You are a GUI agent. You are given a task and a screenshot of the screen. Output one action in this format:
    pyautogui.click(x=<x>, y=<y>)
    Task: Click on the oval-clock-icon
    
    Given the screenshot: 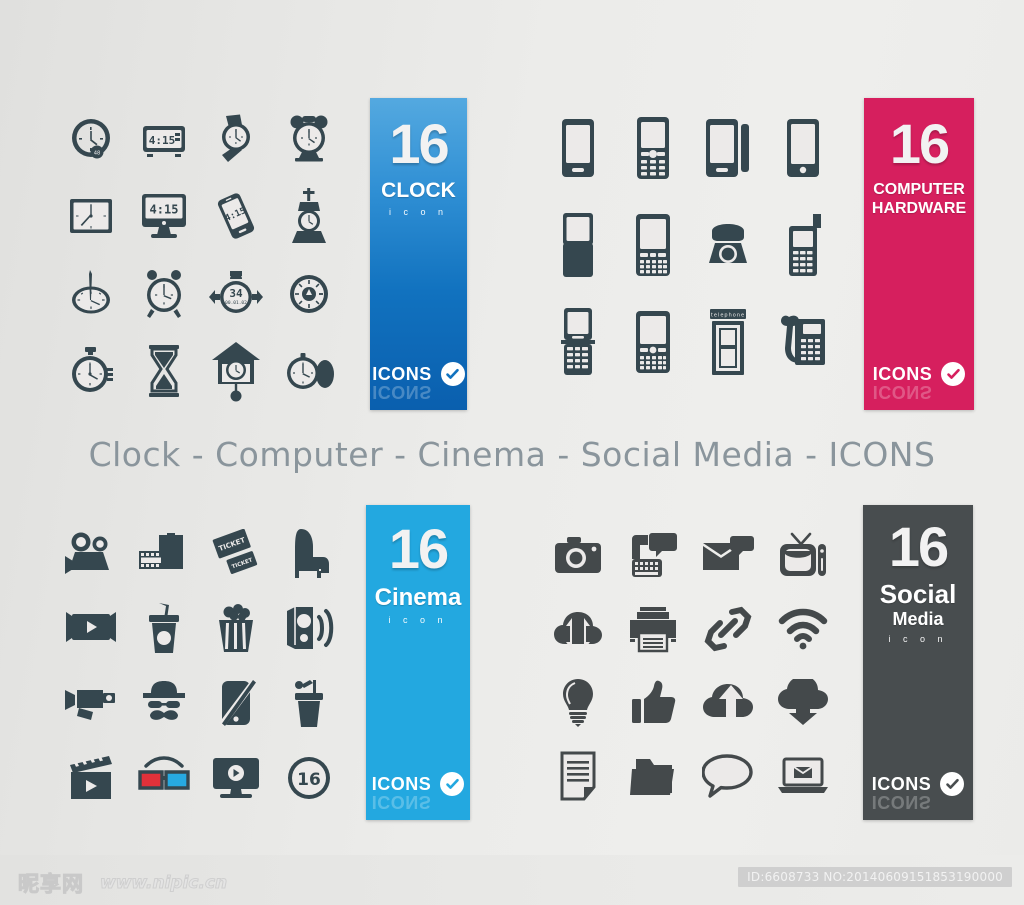 What is the action you would take?
    pyautogui.click(x=91, y=294)
    